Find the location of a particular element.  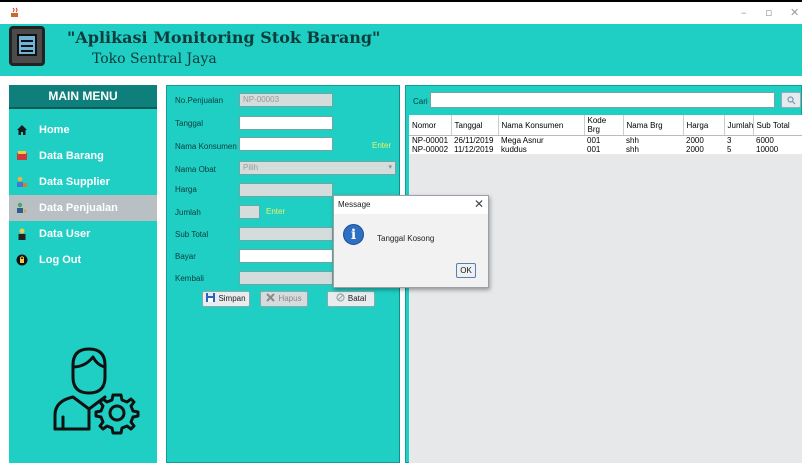

supplier-icon is located at coordinates (22, 181).